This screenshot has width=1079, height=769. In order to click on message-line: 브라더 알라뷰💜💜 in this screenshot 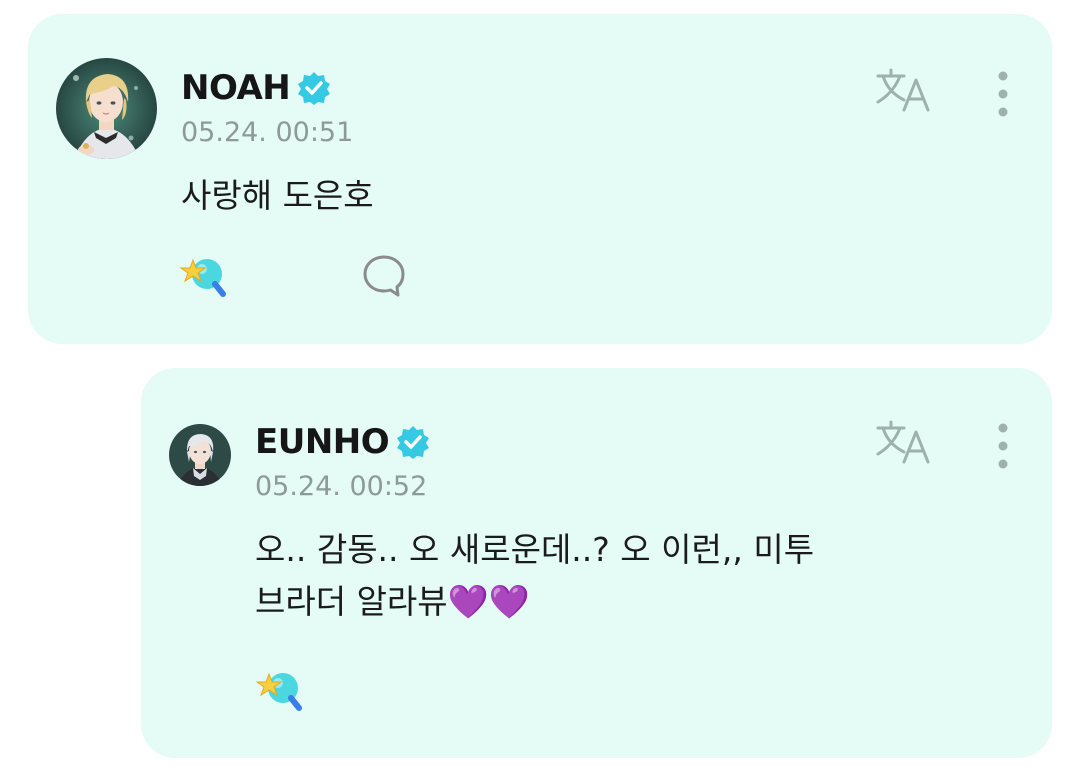, I will do `click(392, 601)`.